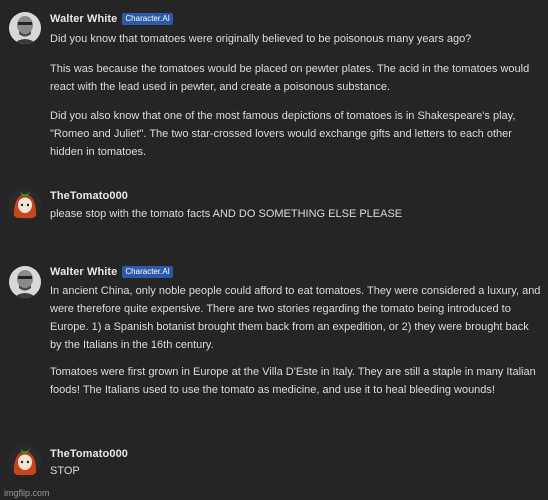 The width and height of the screenshot is (548, 500). Describe the element at coordinates (27, 493) in the screenshot. I see `imgflip-watermark: imgflip.com` at that location.